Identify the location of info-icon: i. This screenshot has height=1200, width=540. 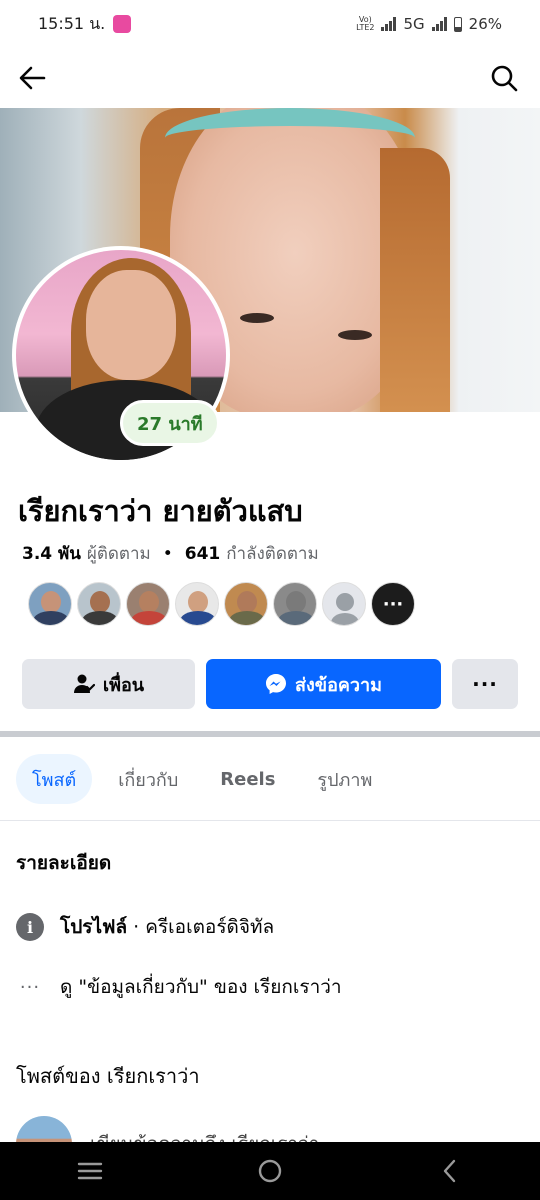
(30, 927).